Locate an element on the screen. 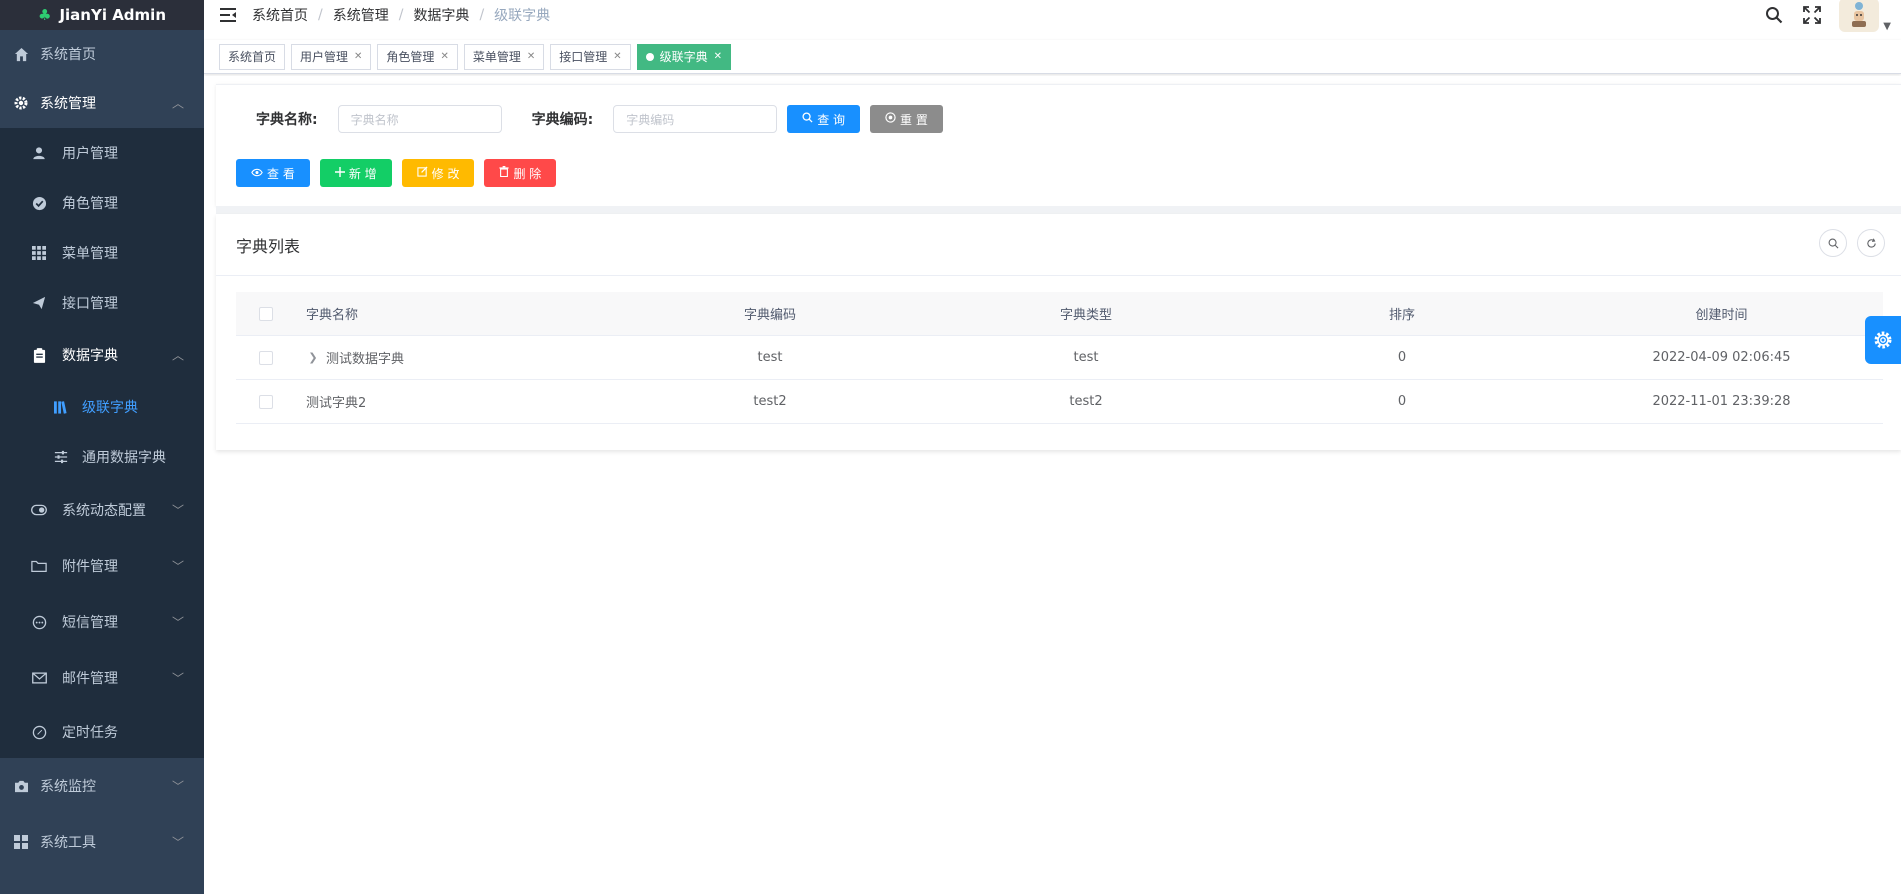  sidebar-item-sms: 短信管理 ﹀ is located at coordinates (102, 622).